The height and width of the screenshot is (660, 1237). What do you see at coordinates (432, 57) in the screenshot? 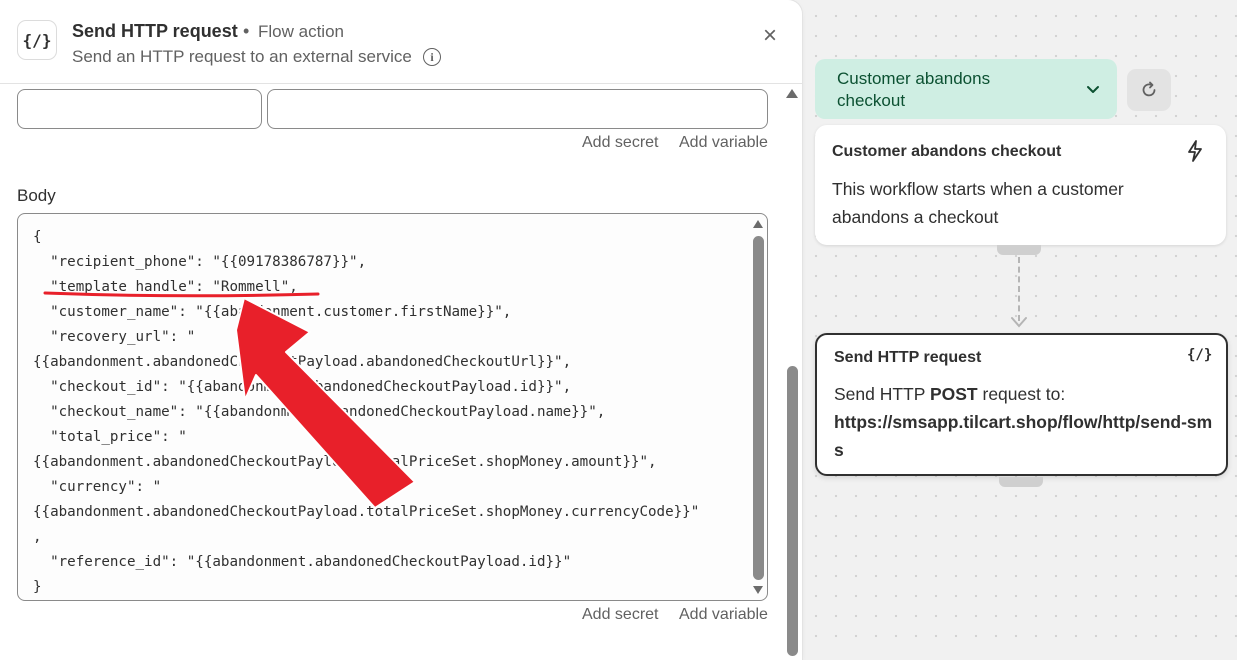
I see `info-icon: i` at bounding box center [432, 57].